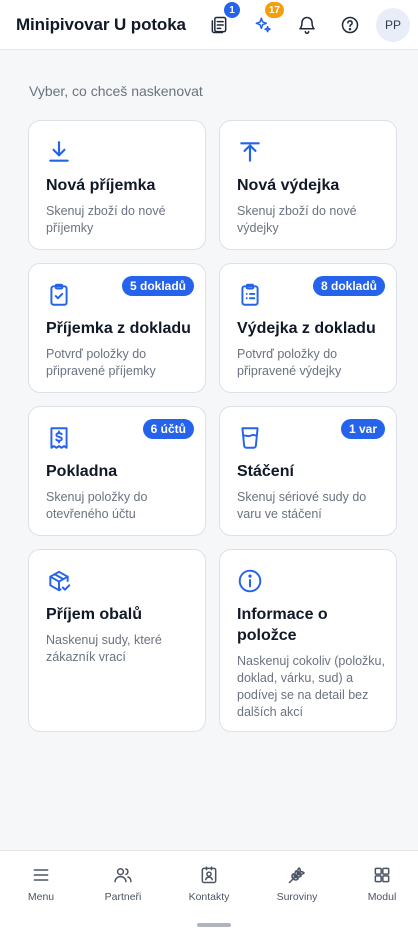 The height and width of the screenshot is (936, 418). I want to click on clipboard-check-icon, so click(59, 295).